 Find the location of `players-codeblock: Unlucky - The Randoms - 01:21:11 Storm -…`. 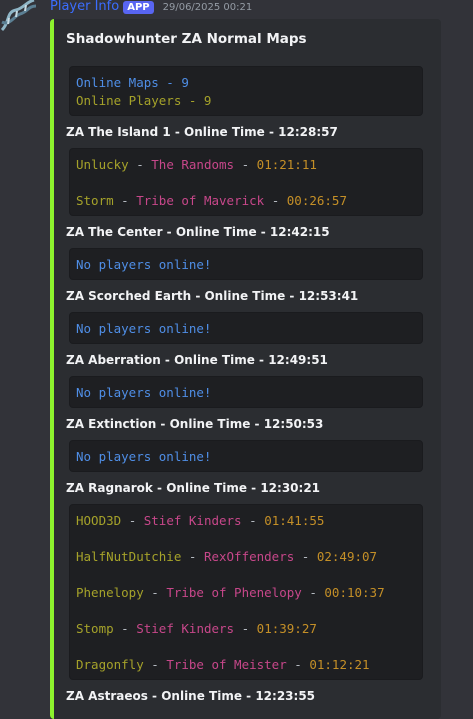

players-codeblock: Unlucky - The Randoms - 01:21:11 Storm -… is located at coordinates (246, 182).